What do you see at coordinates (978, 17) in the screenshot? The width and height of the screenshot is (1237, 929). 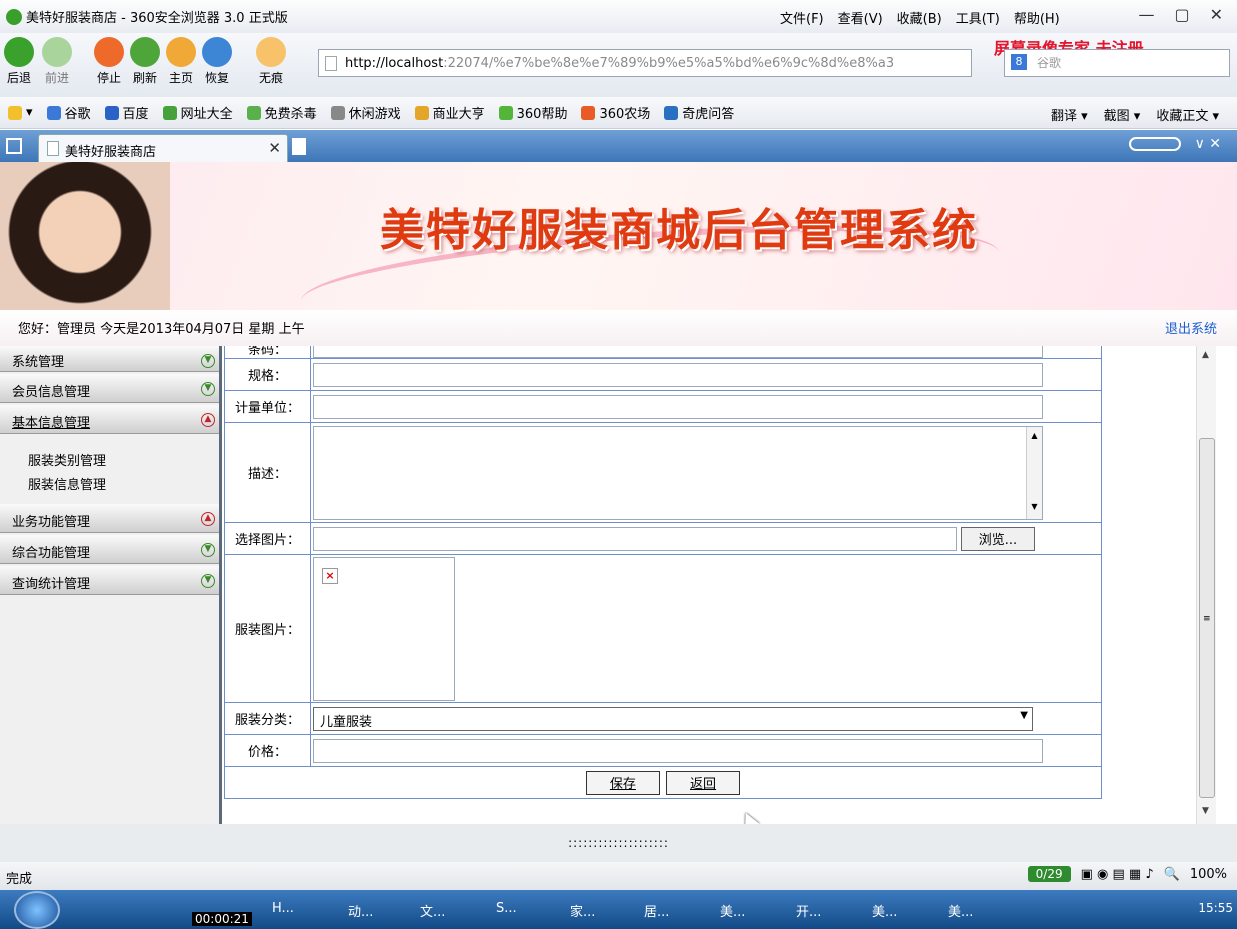 I see `menu-tools: 工具(T)` at bounding box center [978, 17].